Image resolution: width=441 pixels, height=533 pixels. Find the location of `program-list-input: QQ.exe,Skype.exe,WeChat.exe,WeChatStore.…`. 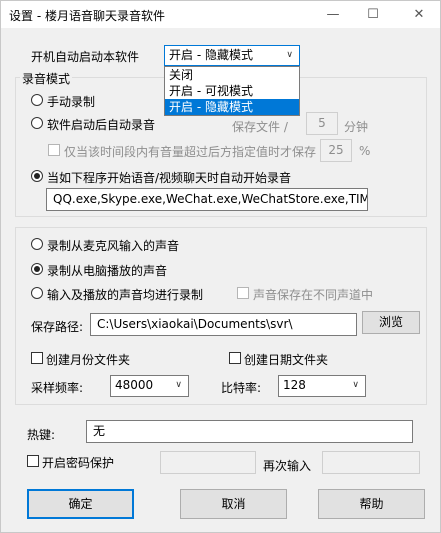

program-list-input: QQ.exe,Skype.exe,WeChat.exe,WeChatStore.… is located at coordinates (207, 199).